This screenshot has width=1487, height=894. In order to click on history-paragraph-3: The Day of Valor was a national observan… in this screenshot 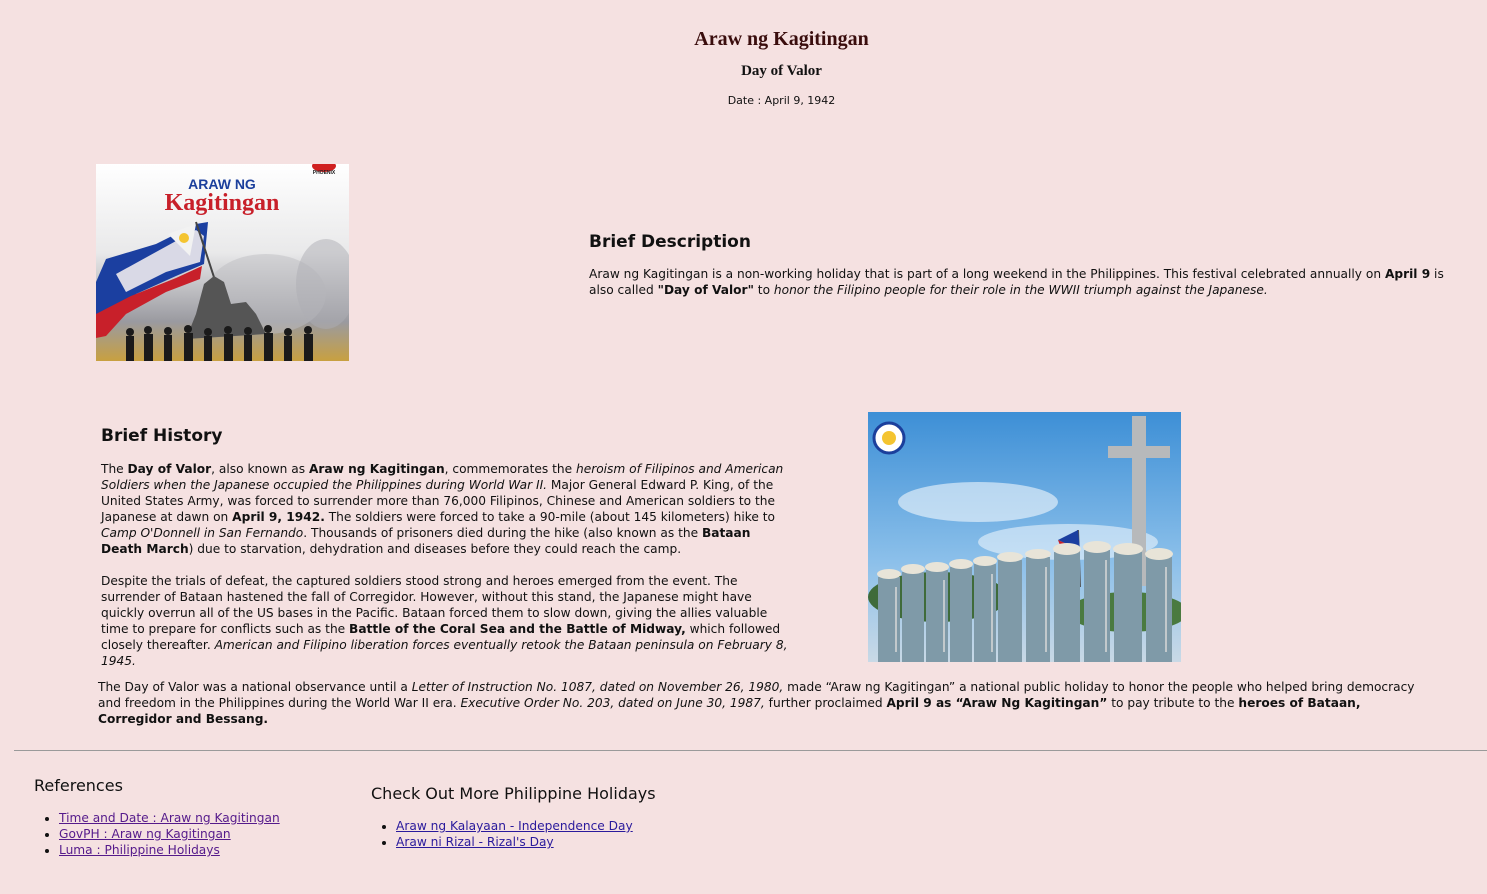, I will do `click(758, 703)`.